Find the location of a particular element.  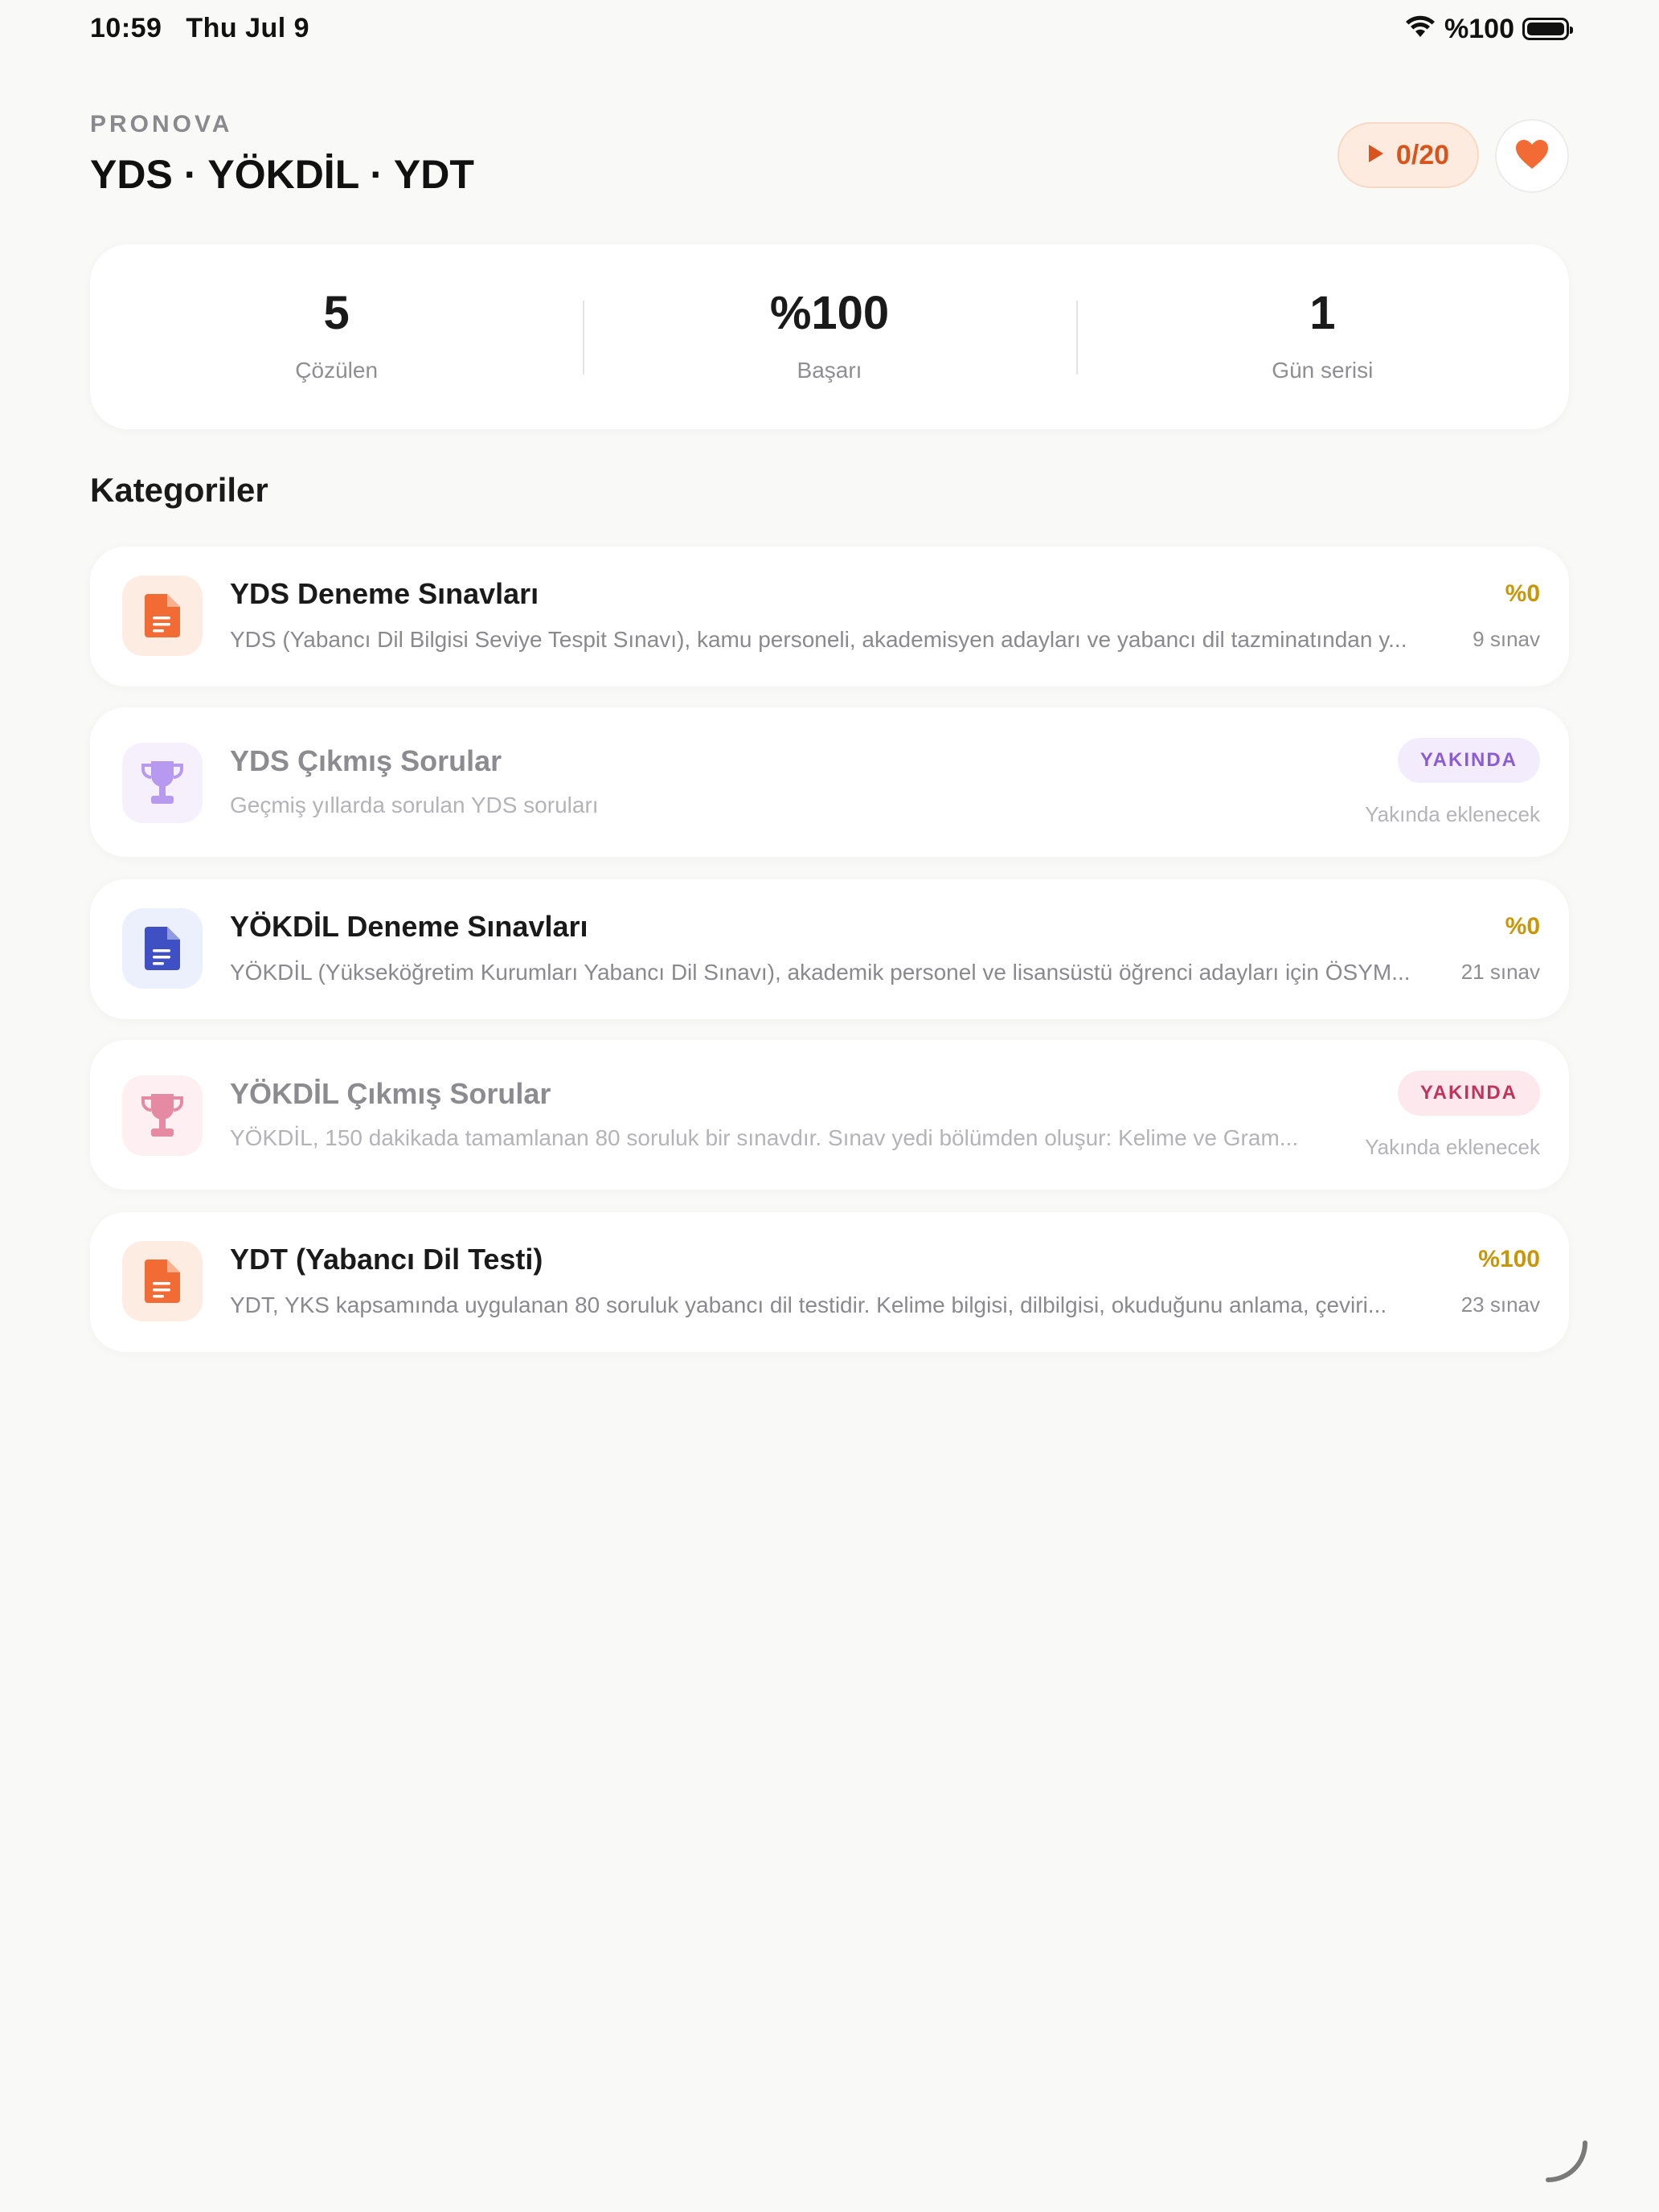

stat-label: Başarı is located at coordinates (829, 370).